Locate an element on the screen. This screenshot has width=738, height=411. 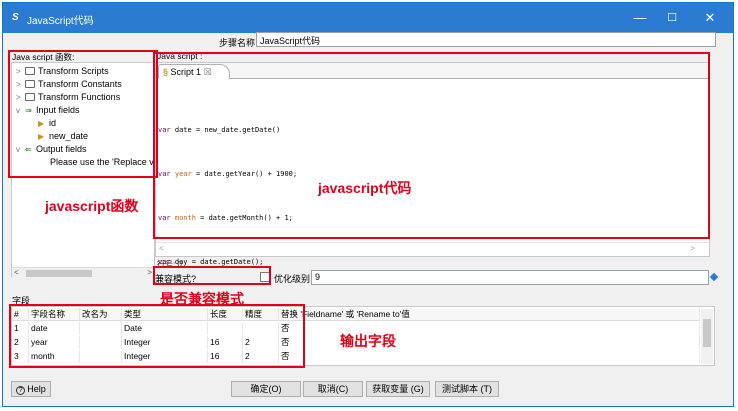
get-variables-button: 获取变量 (G) is located at coordinates (398, 389).